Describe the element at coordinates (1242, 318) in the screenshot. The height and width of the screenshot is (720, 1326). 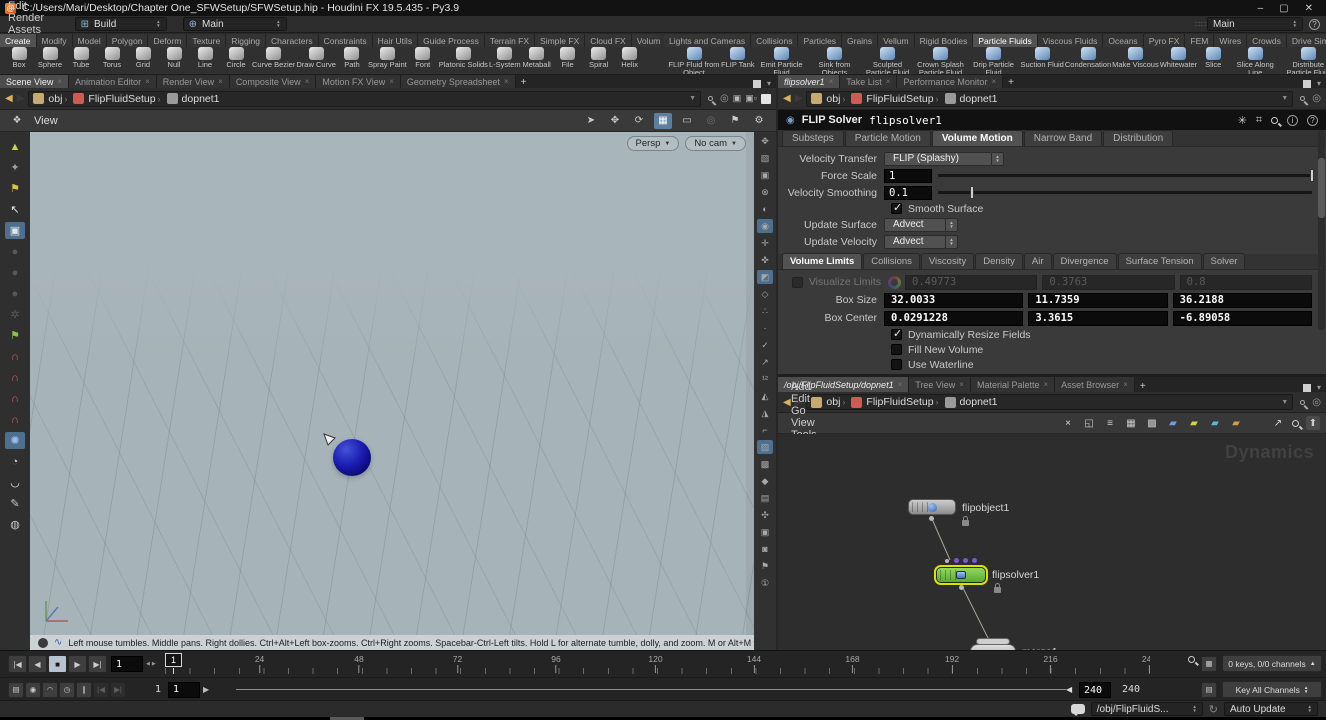
I see `box-center-z-field: -6.89058` at that location.